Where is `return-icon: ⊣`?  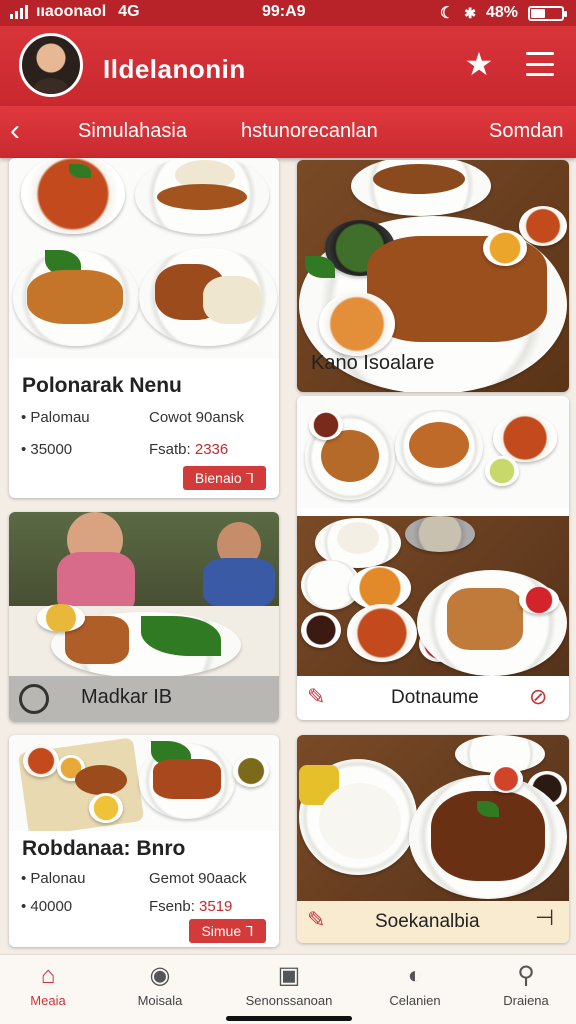 return-icon: ⊣ is located at coordinates (544, 918).